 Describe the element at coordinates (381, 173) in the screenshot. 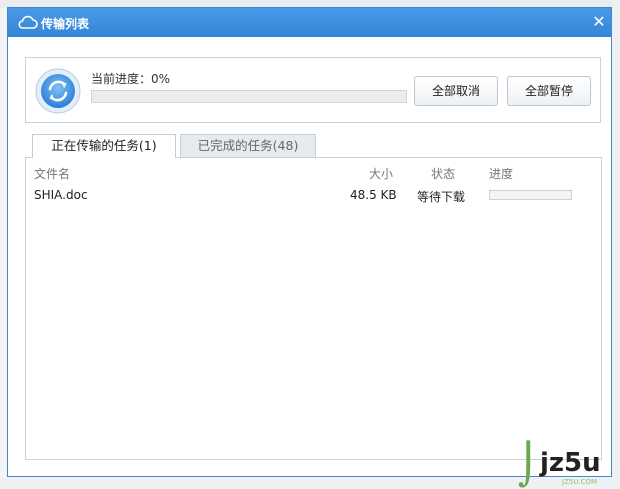

I see `column-header-size: 大小` at that location.